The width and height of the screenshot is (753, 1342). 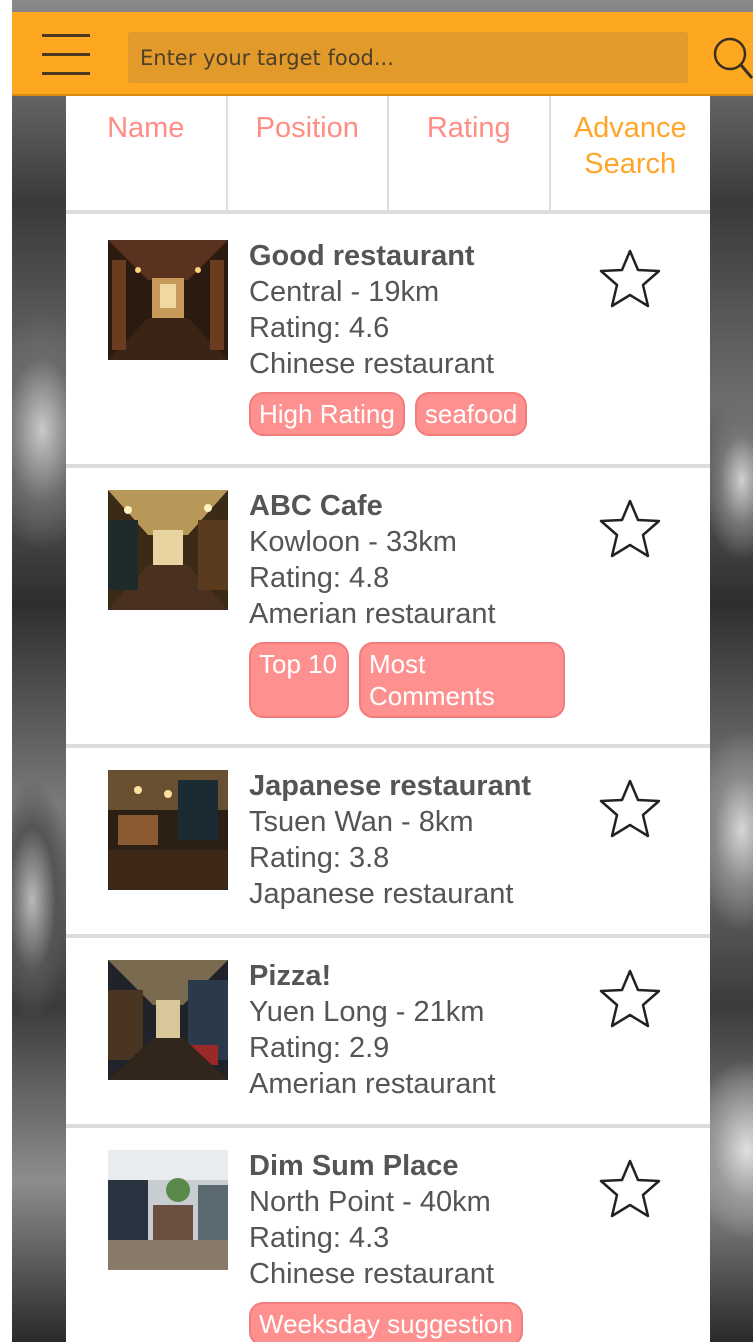 I want to click on sort-by-rating-tab: Rating, so click(x=470, y=153).